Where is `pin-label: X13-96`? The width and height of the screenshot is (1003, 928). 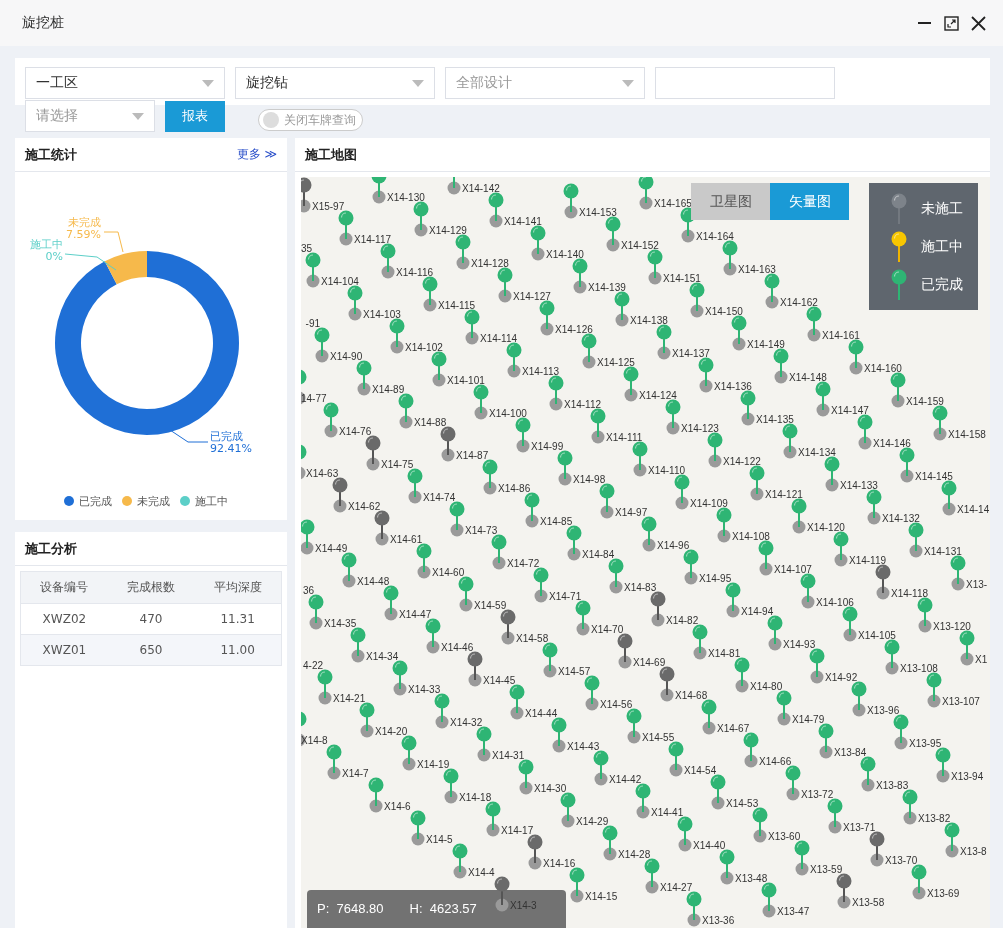
pin-label: X13-96 is located at coordinates (883, 711).